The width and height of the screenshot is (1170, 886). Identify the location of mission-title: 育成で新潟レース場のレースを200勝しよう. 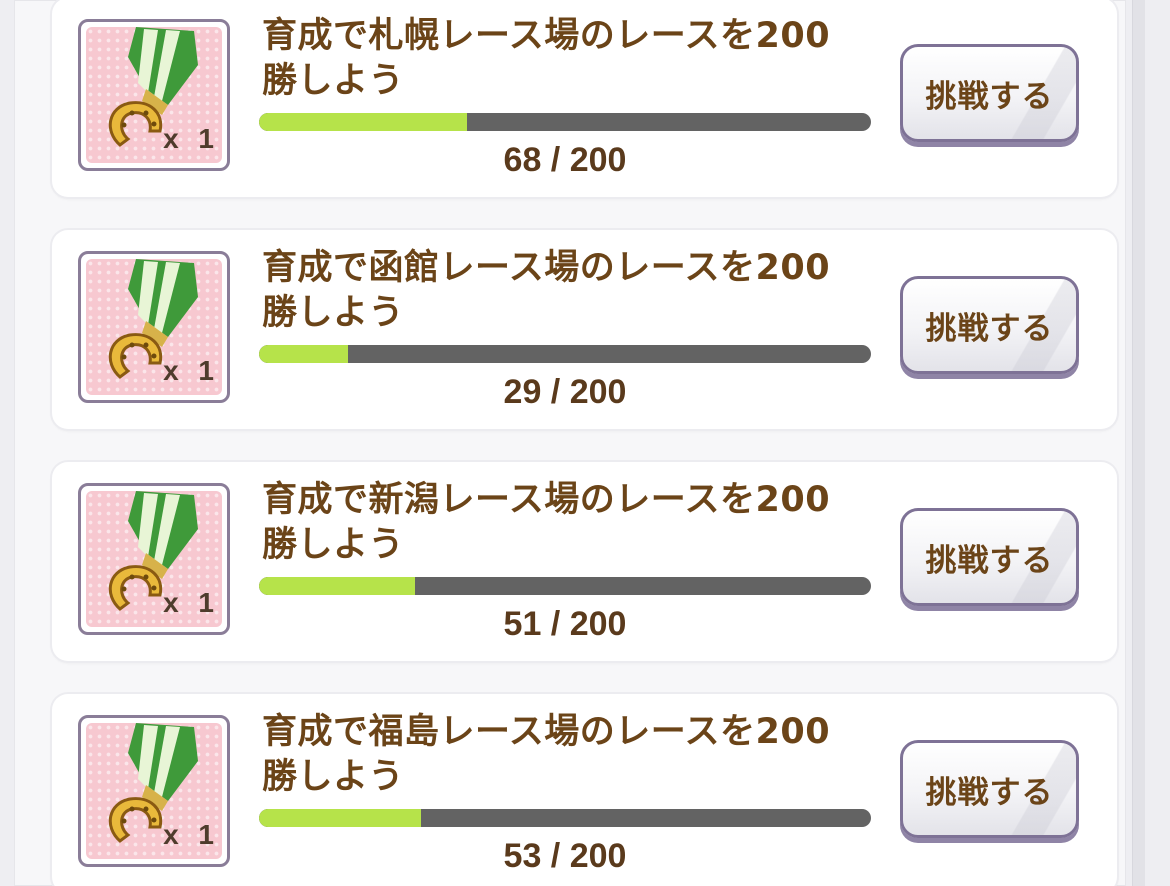
(546, 522).